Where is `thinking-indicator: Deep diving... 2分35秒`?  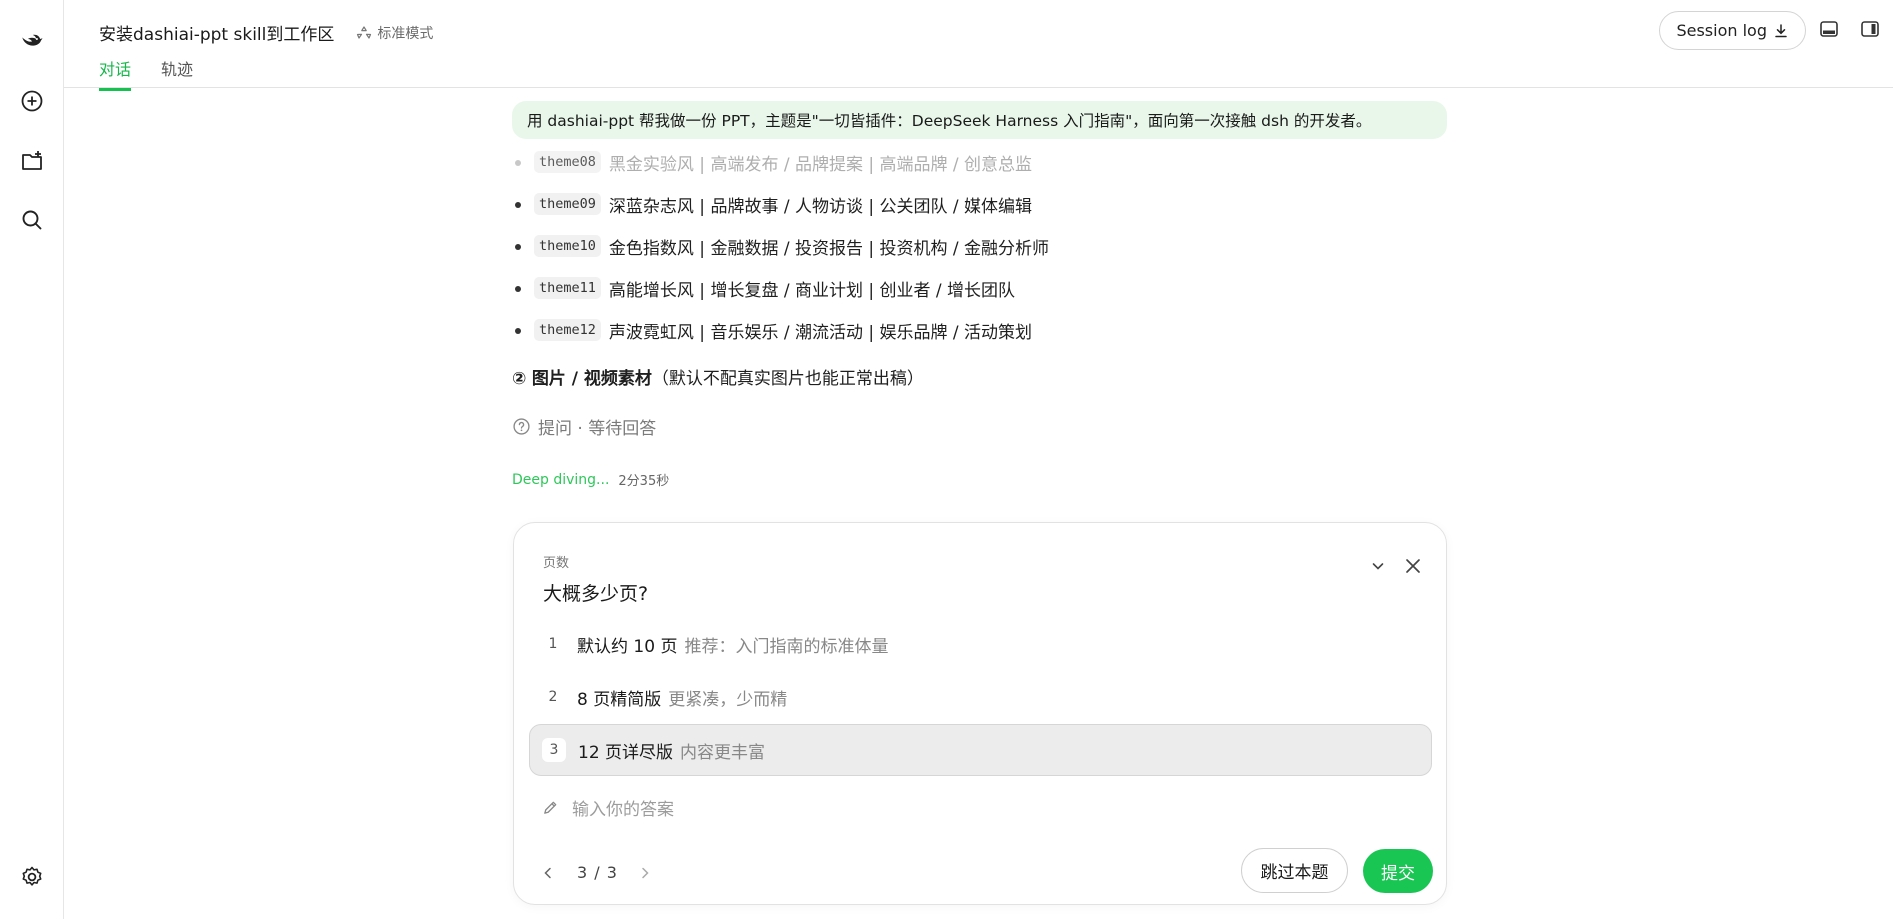 thinking-indicator: Deep diving... 2分35秒 is located at coordinates (591, 480).